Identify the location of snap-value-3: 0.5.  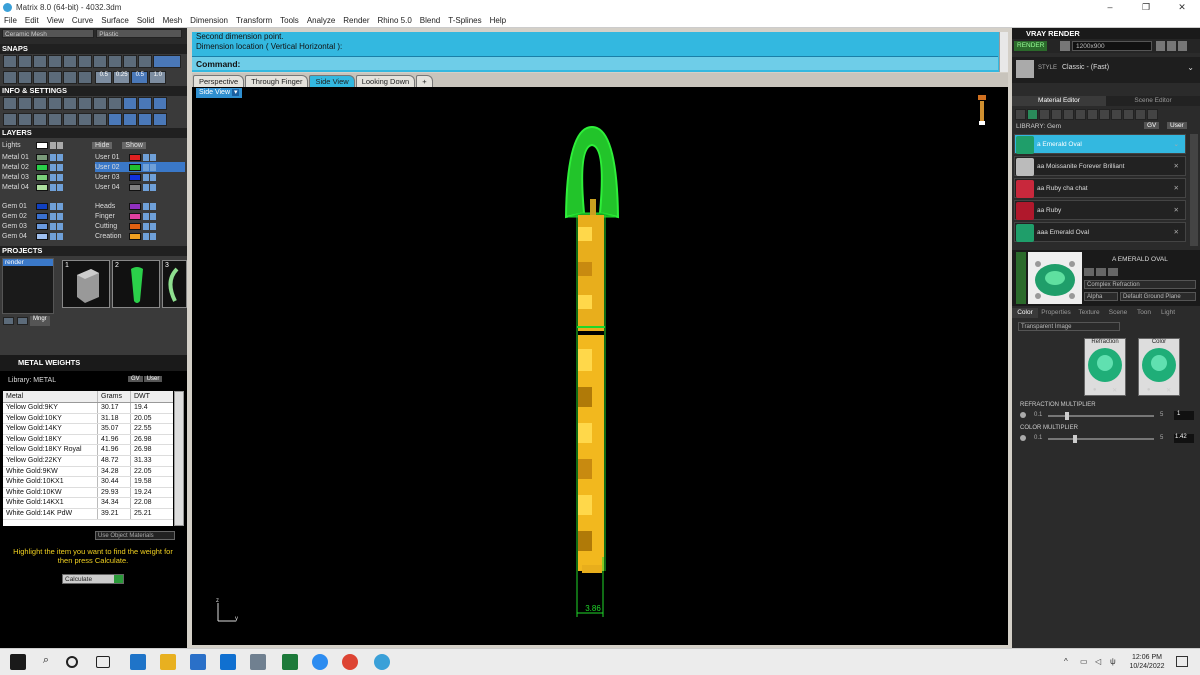
(140, 77).